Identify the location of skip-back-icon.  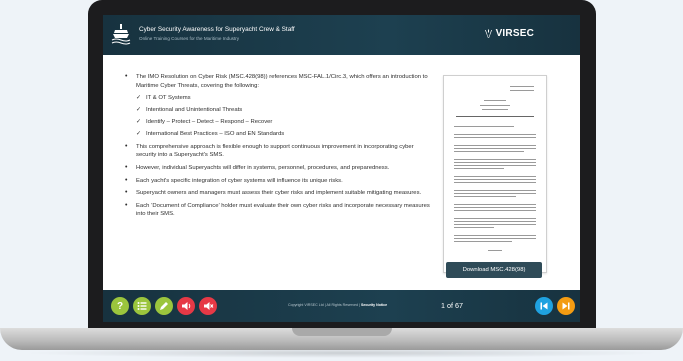
(544, 306).